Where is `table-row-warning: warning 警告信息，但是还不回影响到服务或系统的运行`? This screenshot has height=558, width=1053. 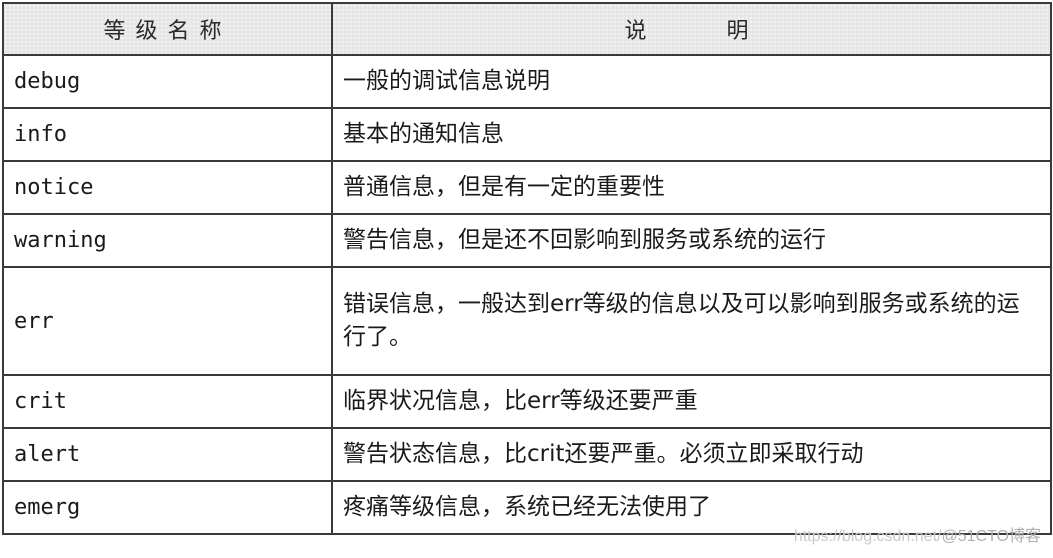
table-row-warning: warning 警告信息，但是还不回影响到服务或系统的运行 is located at coordinates (527, 240).